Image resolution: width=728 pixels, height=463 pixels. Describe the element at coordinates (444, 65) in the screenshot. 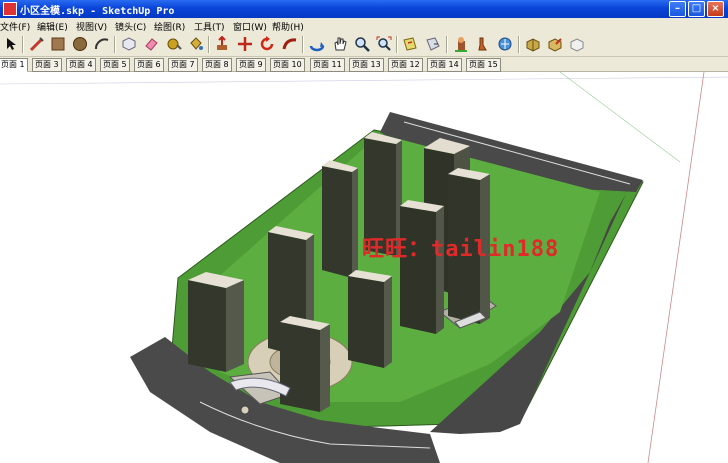

I see `tab-scene-14: 页面 14` at that location.